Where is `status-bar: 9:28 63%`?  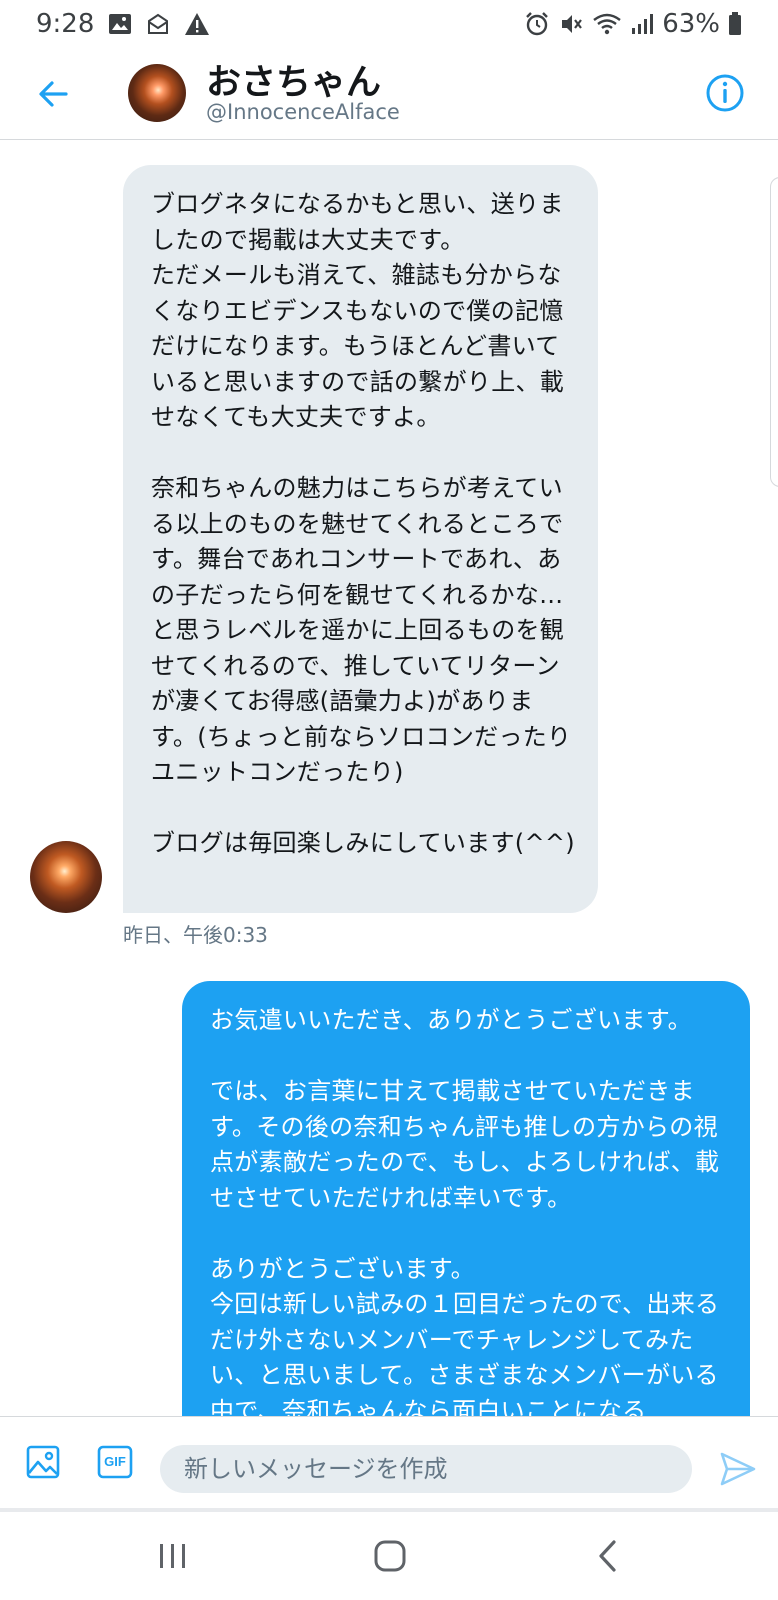 status-bar: 9:28 63% is located at coordinates (389, 24).